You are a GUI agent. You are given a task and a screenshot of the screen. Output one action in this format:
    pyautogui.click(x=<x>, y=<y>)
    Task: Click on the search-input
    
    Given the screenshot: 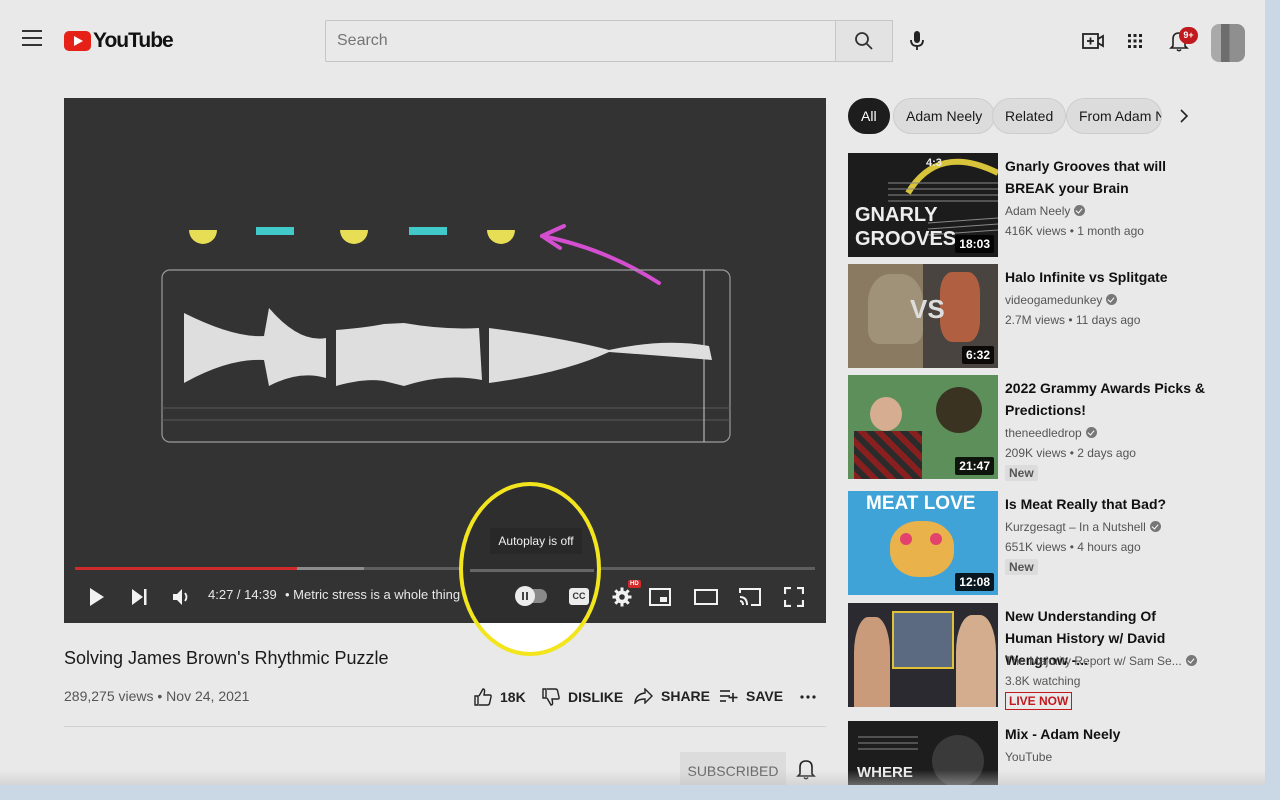 What is the action you would take?
    pyautogui.click(x=580, y=41)
    